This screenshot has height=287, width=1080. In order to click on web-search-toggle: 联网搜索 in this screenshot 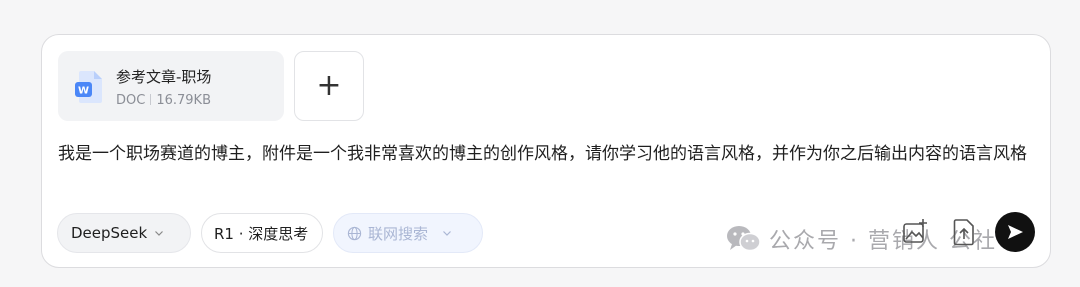, I will do `click(408, 233)`.